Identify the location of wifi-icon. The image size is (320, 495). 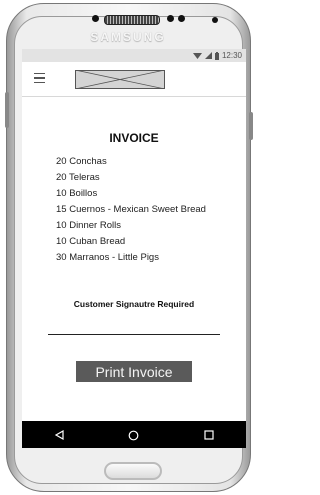
(197, 56).